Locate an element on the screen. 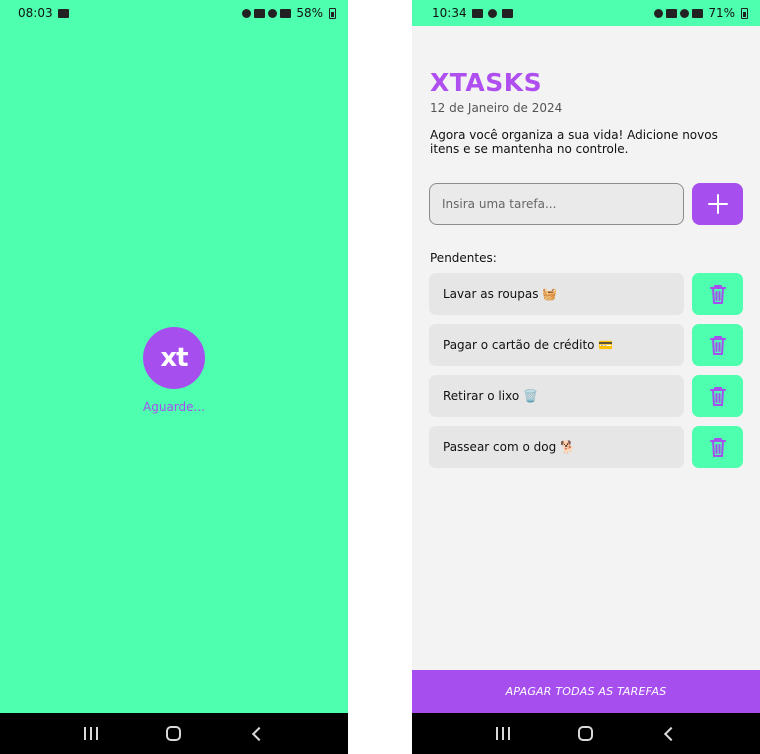 The image size is (760, 754). app-title: XTASKS is located at coordinates (486, 82).